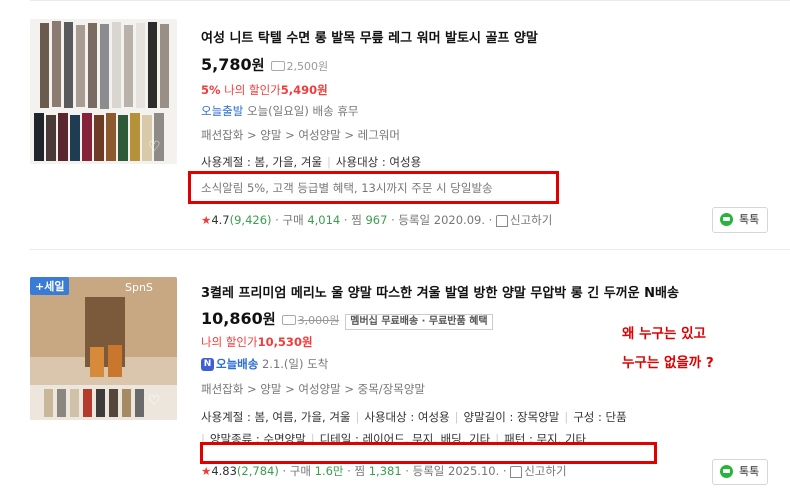 This screenshot has width=790, height=497. I want to click on brand-mark: SpnS, so click(139, 287).